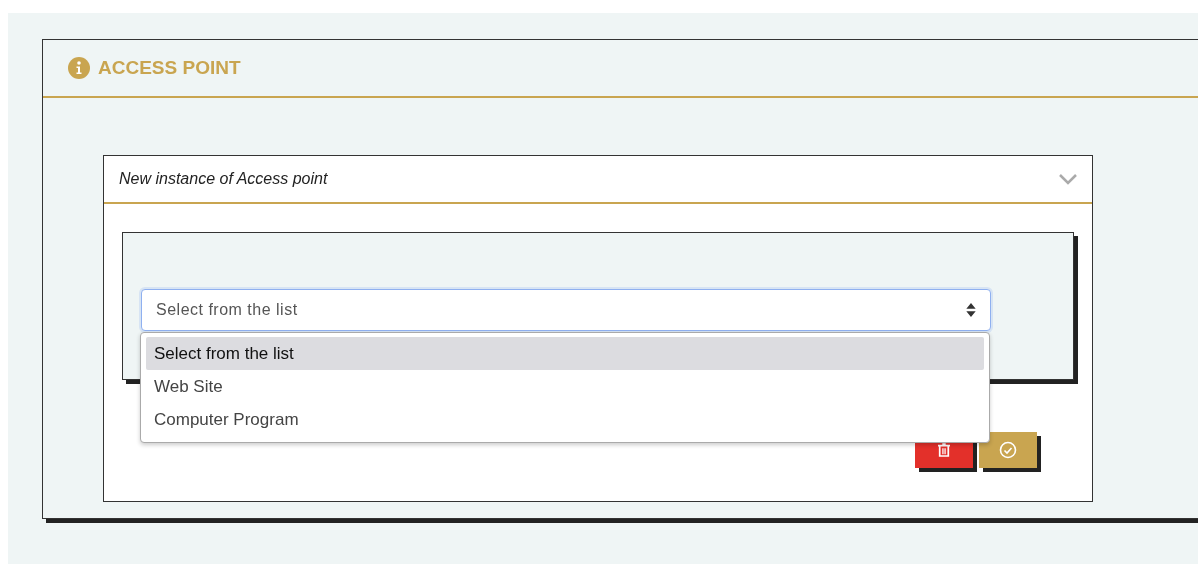  Describe the element at coordinates (565, 353) in the screenshot. I see `dropdown-option: Select from the list` at that location.